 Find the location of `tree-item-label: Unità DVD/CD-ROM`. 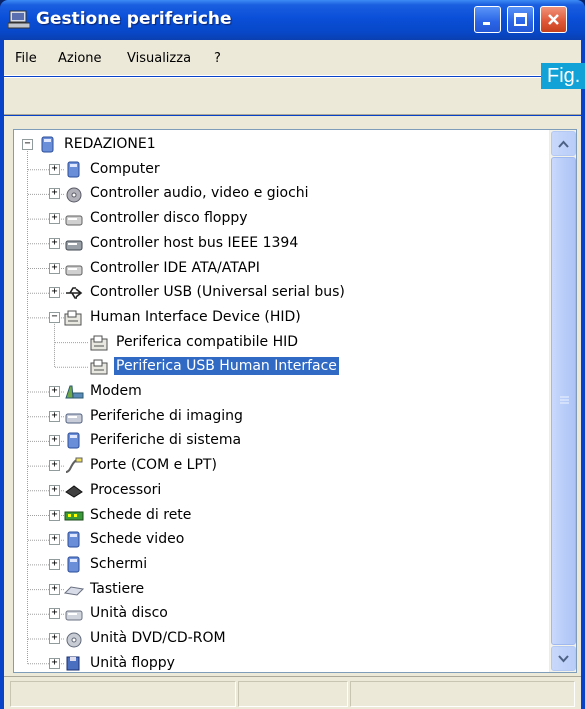

tree-item-label: Unità DVD/CD-ROM is located at coordinates (158, 638).